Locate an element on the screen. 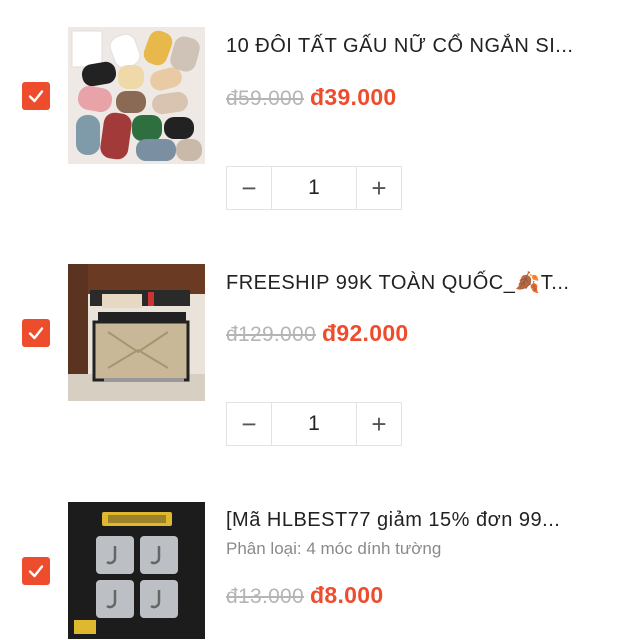  socks-product-image is located at coordinates (136, 95).